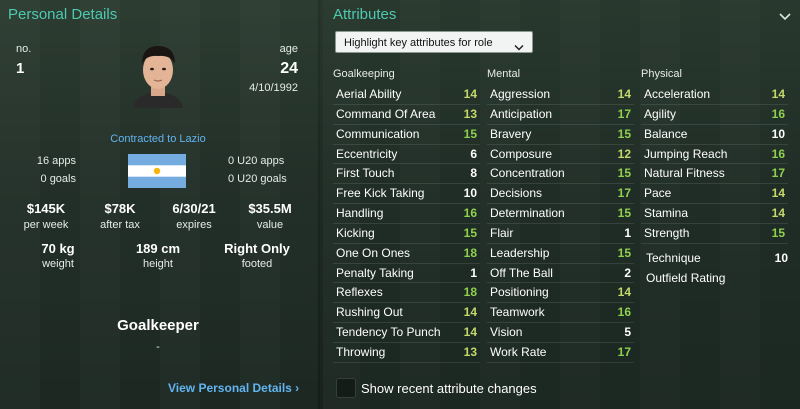 This screenshot has height=409, width=800. I want to click on attribute-row: Natural Fitness 17, so click(714, 174).